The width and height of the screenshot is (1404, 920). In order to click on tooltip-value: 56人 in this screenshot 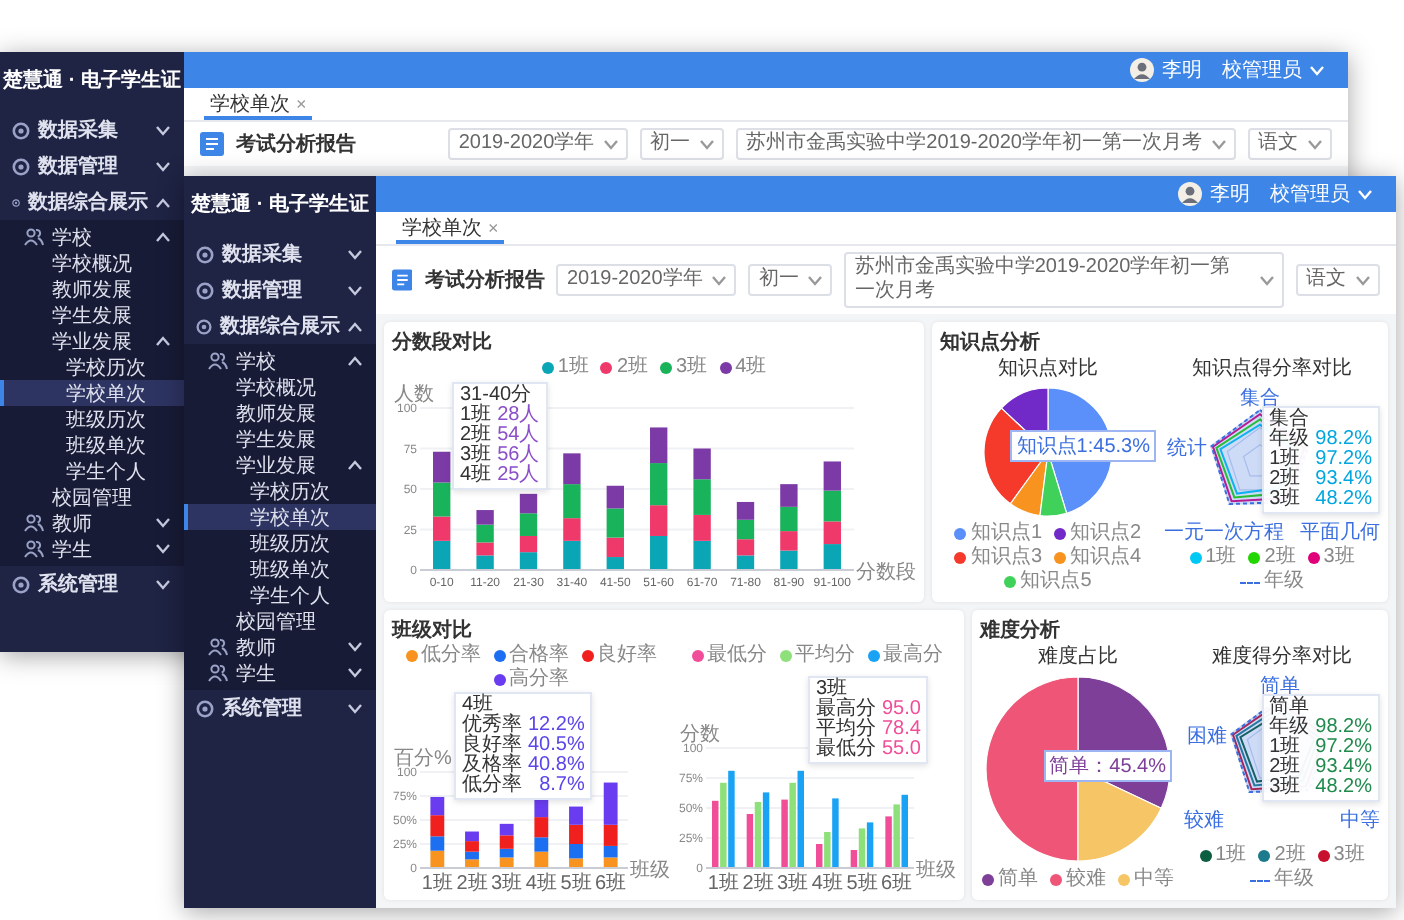, I will do `click(518, 456)`.